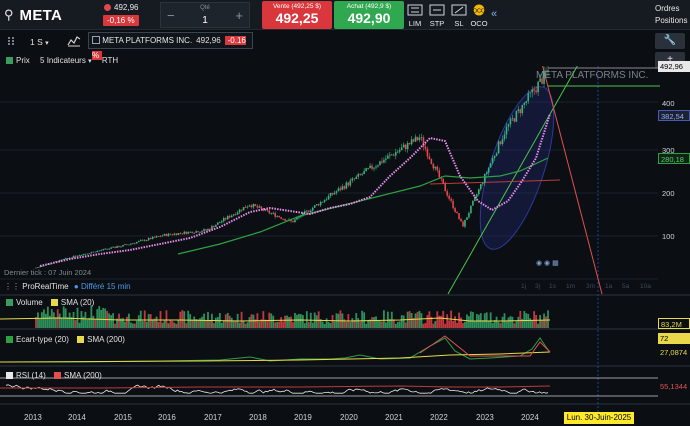  Describe the element at coordinates (11, 41) in the screenshot. I see `drag-handle-icon` at that location.